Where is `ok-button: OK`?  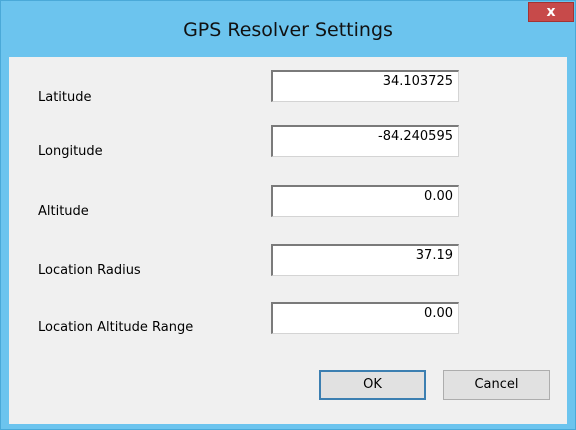 ok-button: OK is located at coordinates (372, 385).